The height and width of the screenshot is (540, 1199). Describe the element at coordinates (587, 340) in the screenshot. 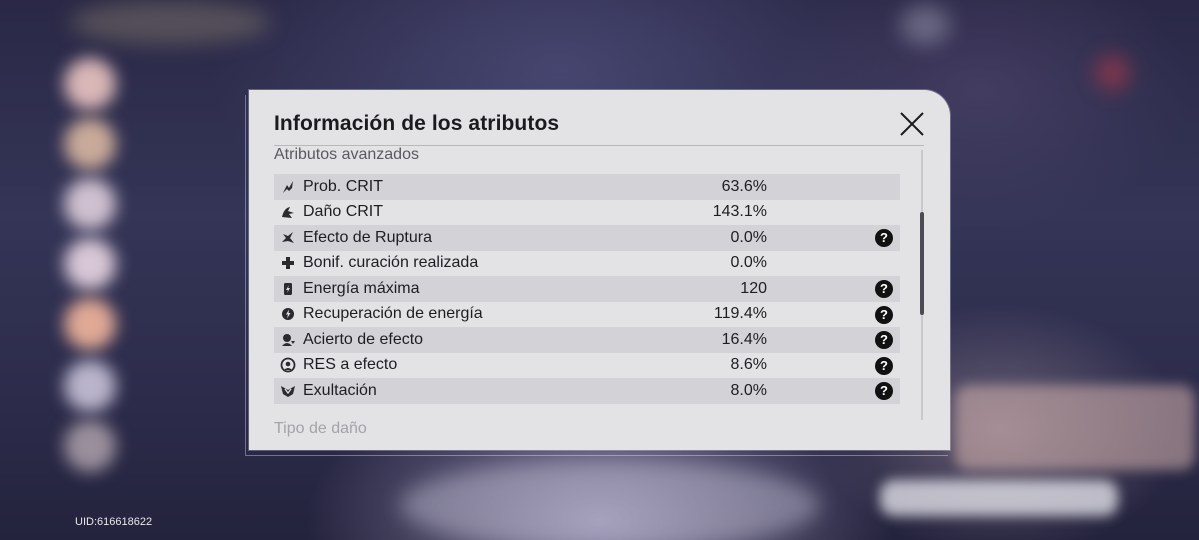

I see `attribute-row-effect-hit: Acierto de efecto 16.4% ?` at that location.